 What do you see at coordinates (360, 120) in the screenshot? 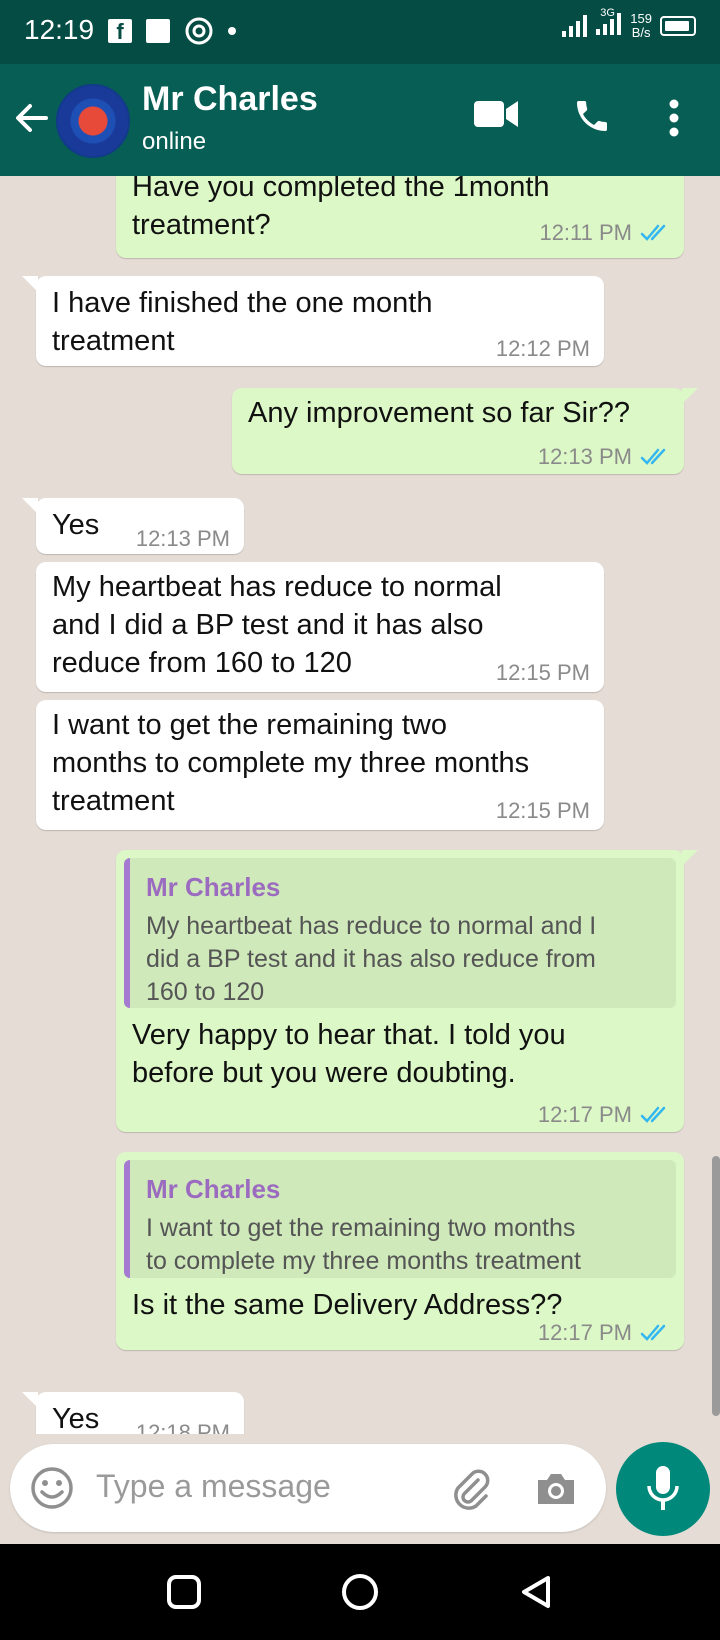
I see `chat-header: Mr Charles online` at bounding box center [360, 120].